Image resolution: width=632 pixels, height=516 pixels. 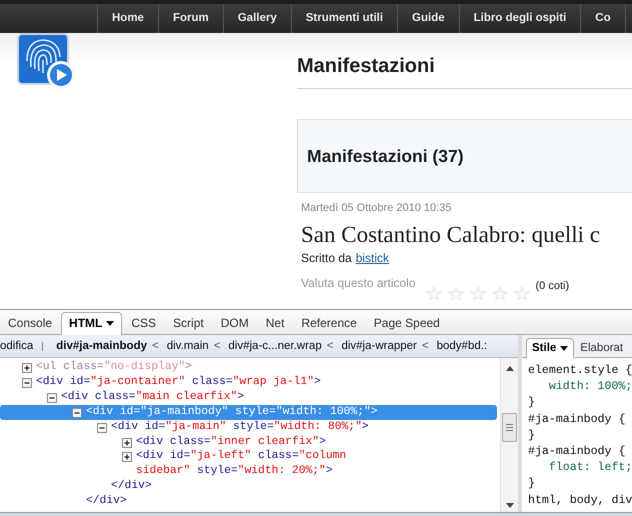 I want to click on code-line: <div class="main clearfix">, so click(x=152, y=397).